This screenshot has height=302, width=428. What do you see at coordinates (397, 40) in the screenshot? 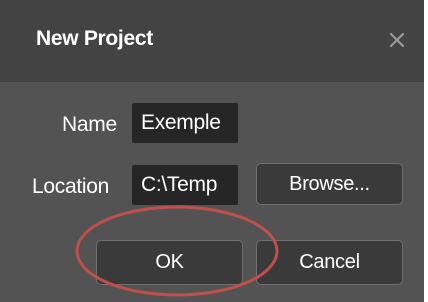
I see `close-icon` at bounding box center [397, 40].